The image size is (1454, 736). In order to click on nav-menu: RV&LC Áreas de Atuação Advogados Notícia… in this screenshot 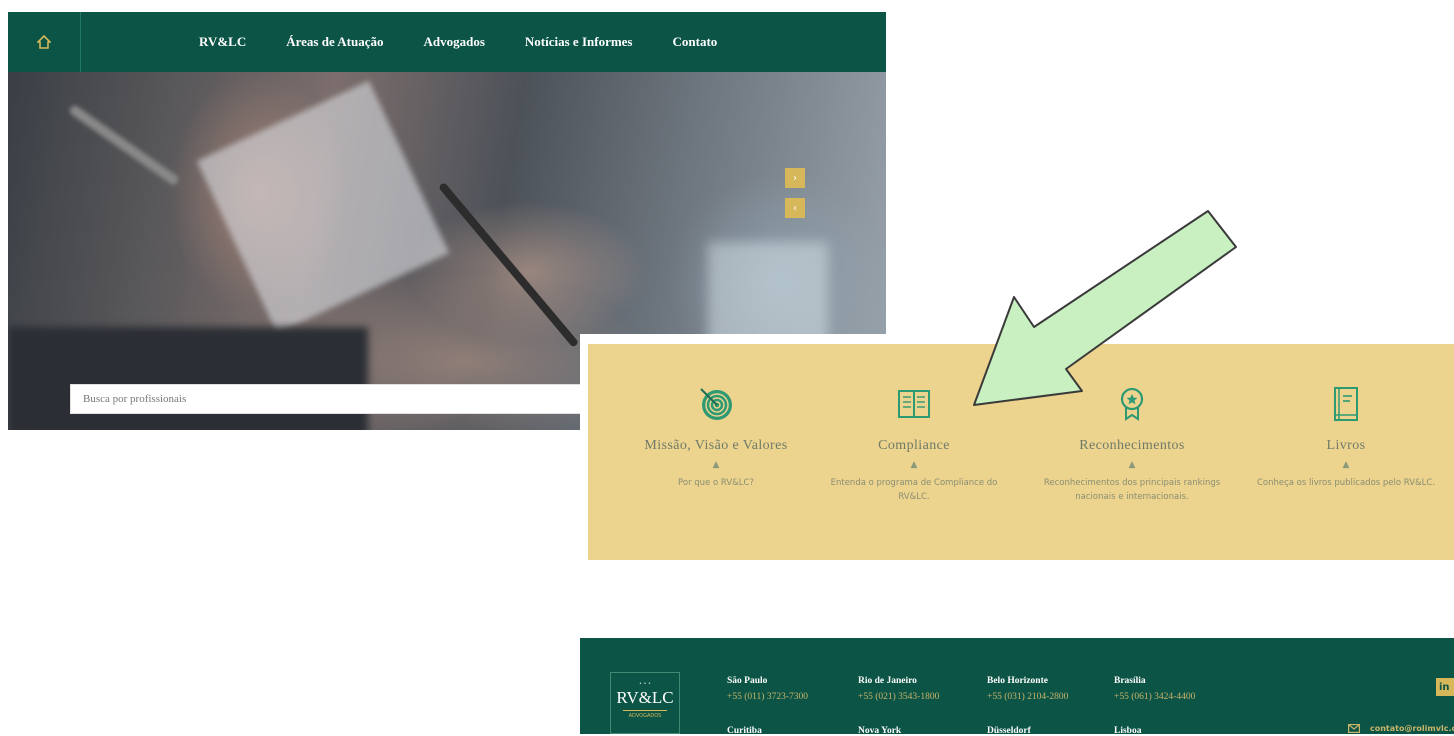, I will do `click(478, 42)`.